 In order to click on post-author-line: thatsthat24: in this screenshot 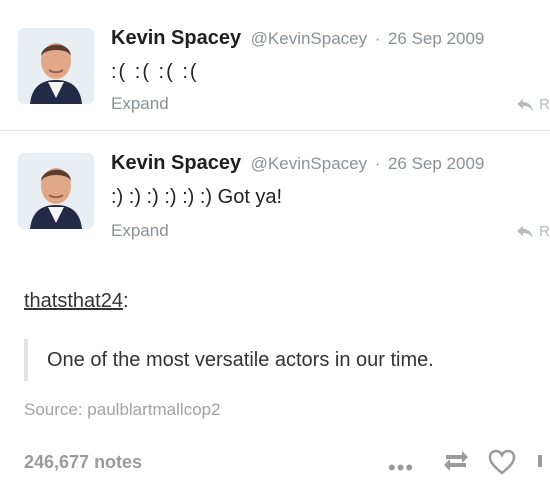, I will do `click(76, 301)`.